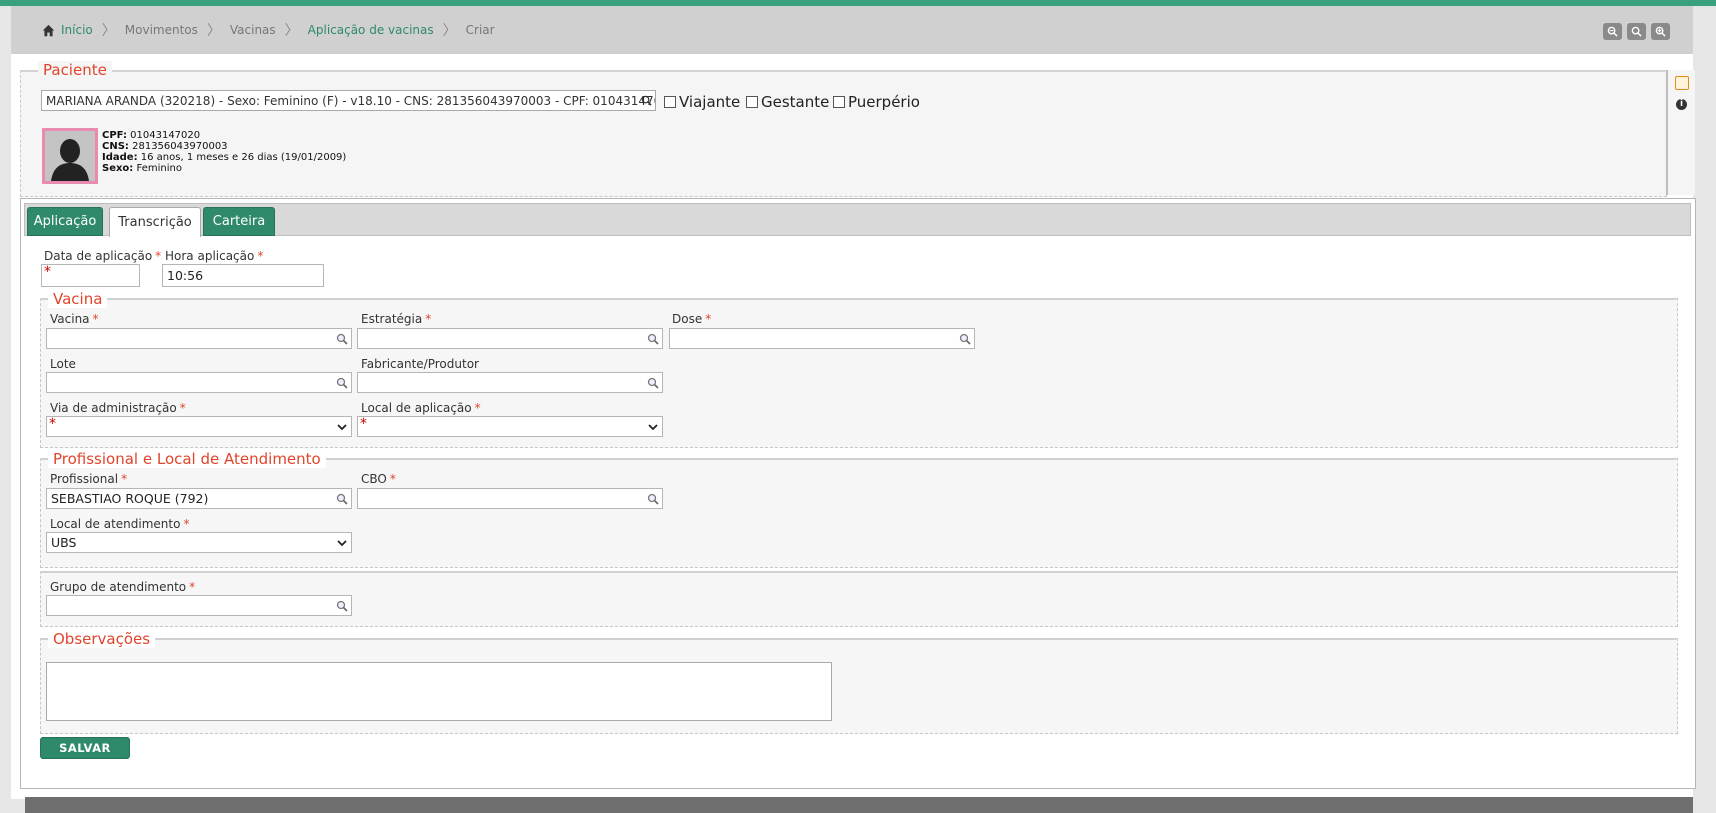 This screenshot has height=813, width=1716. I want to click on sexo-value: Feminino, so click(159, 168).